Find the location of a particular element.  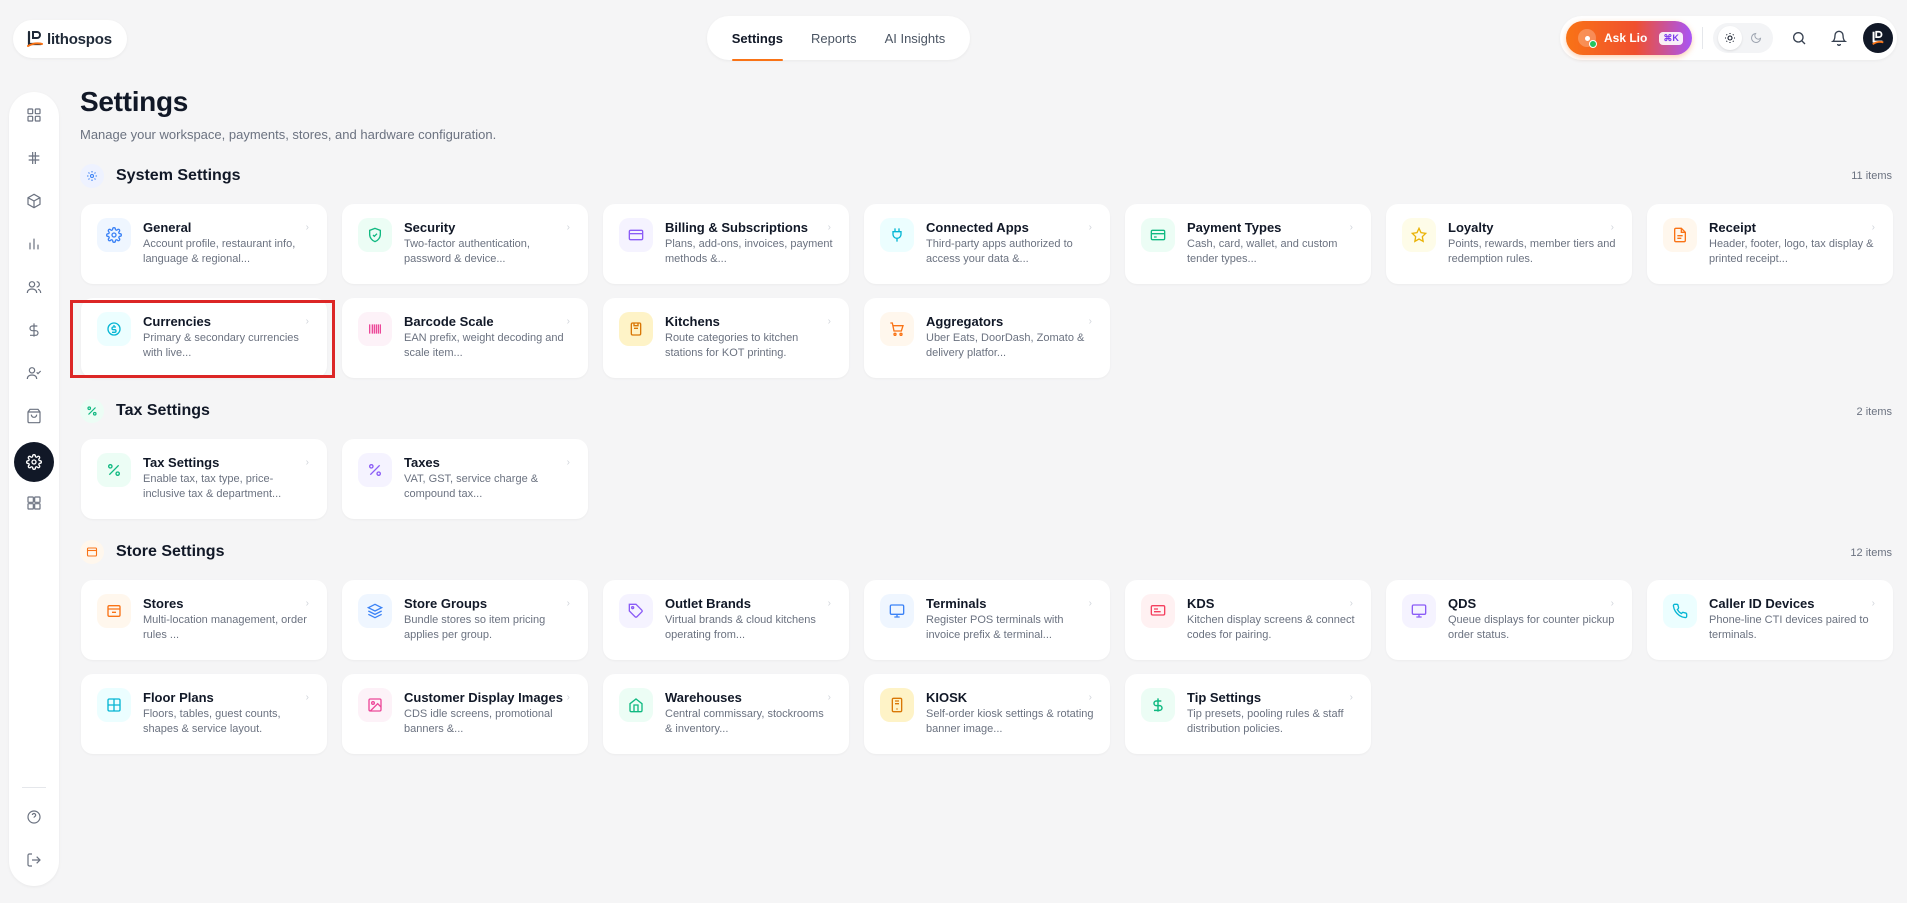

sidebar-item-staff is located at coordinates (34, 373).